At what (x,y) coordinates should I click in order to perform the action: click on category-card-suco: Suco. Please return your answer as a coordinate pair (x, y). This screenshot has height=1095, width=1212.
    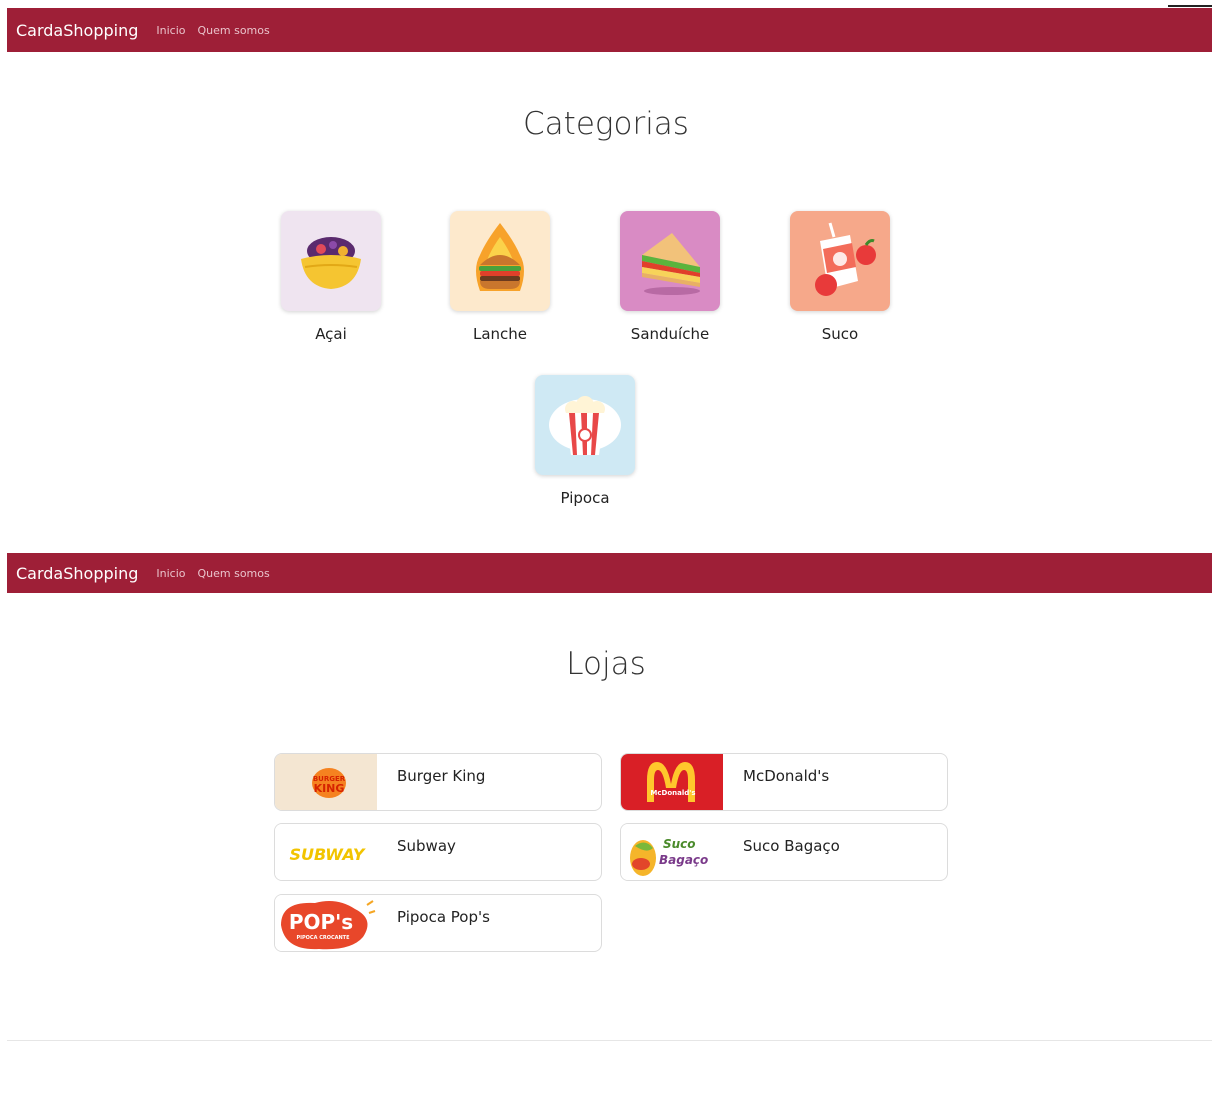
    Looking at the image, I should click on (840, 277).